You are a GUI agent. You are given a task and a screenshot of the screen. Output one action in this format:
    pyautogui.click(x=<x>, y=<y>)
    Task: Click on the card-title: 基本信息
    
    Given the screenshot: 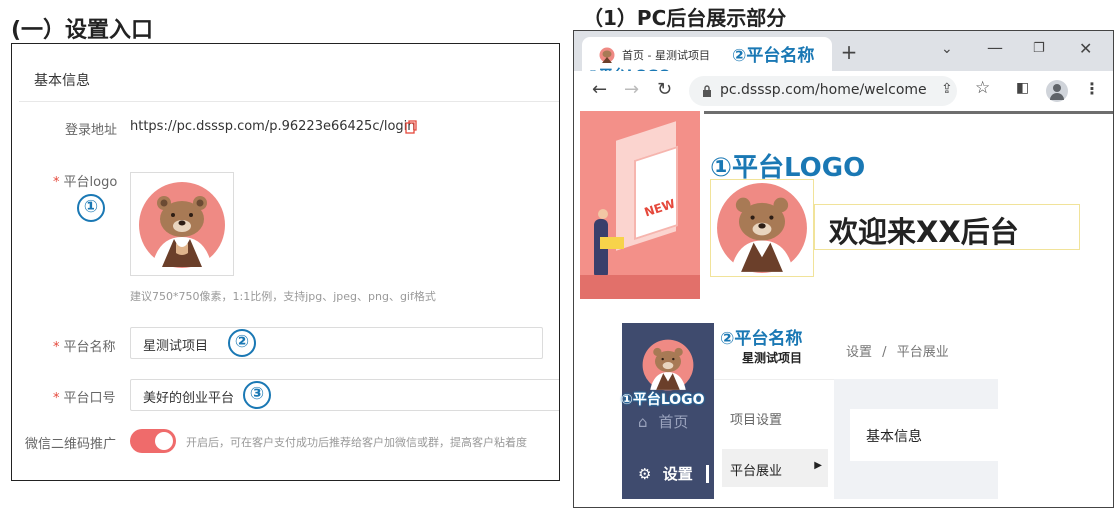 What is the action you would take?
    pyautogui.click(x=62, y=81)
    